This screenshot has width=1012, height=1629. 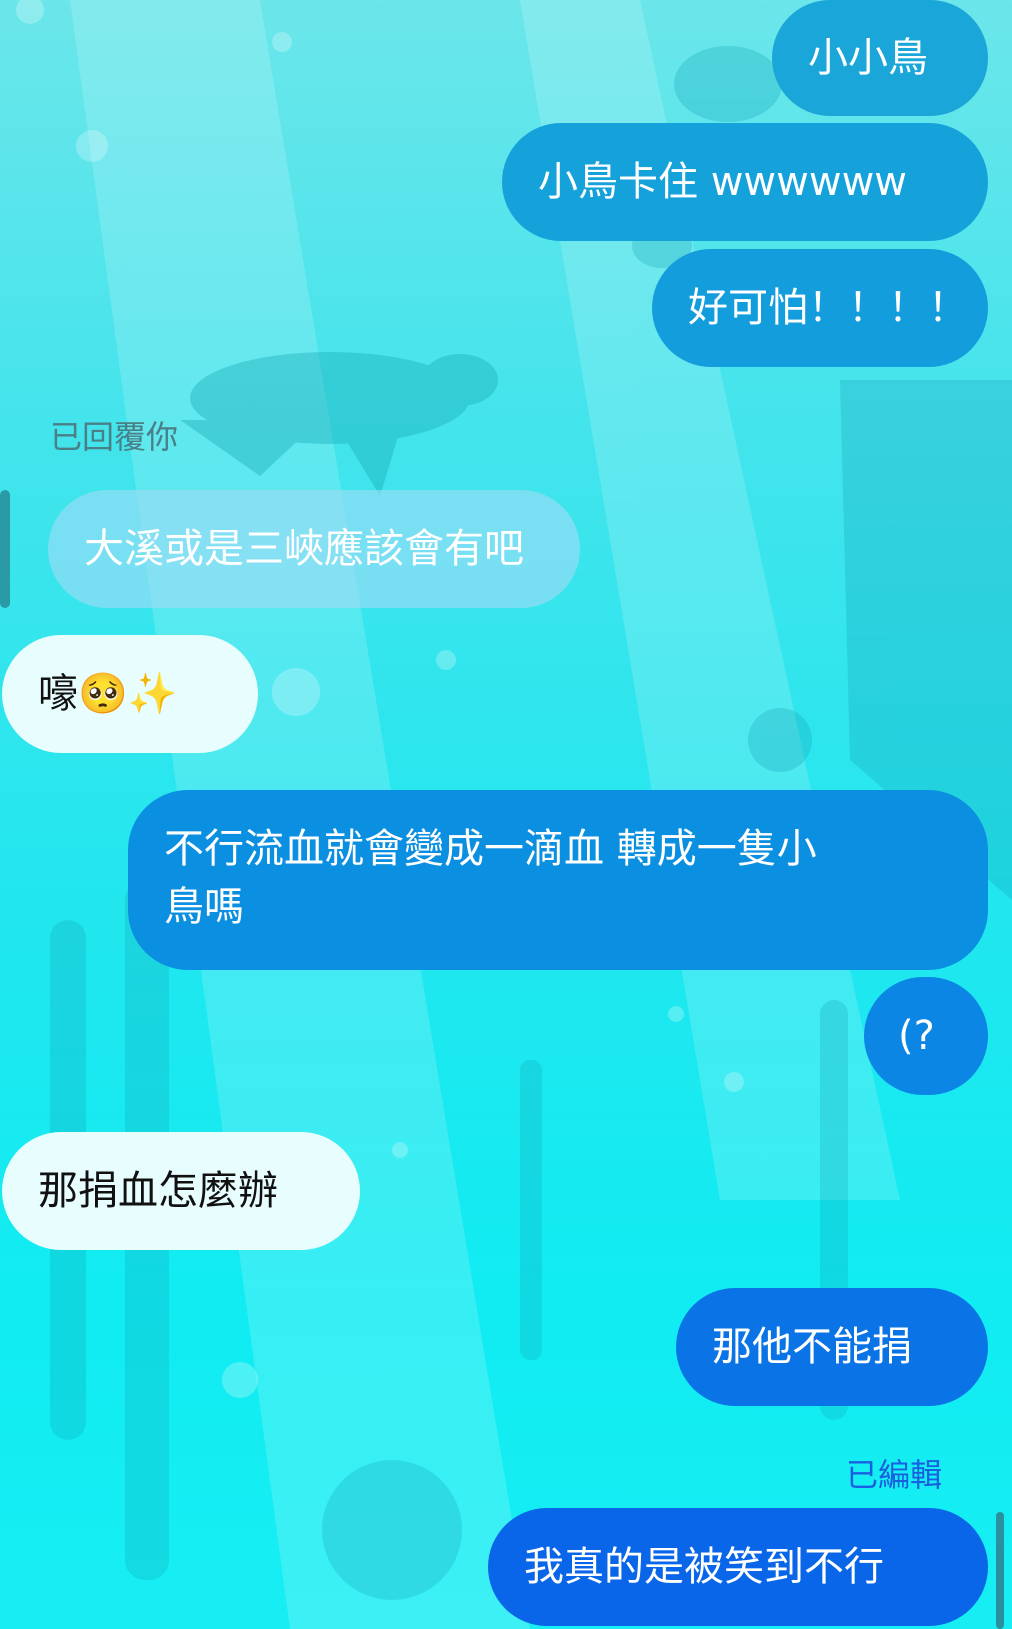 I want to click on message-text: 小小鳥, so click(x=868, y=58).